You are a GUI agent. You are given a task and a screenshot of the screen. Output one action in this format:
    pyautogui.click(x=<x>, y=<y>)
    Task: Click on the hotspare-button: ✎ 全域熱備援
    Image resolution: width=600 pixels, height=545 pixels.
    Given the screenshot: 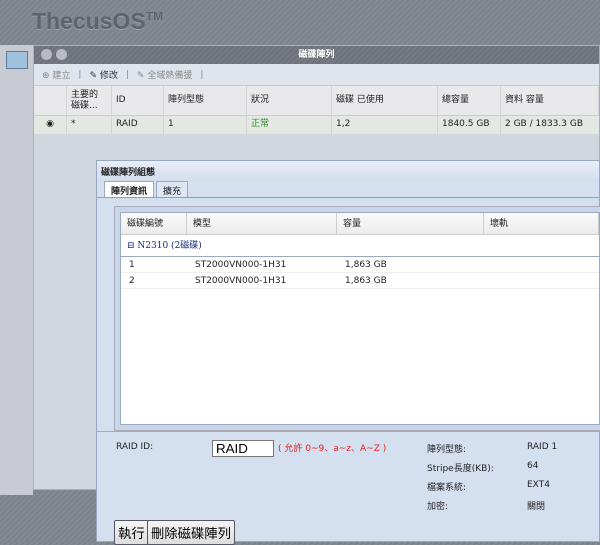 What is the action you would take?
    pyautogui.click(x=164, y=74)
    